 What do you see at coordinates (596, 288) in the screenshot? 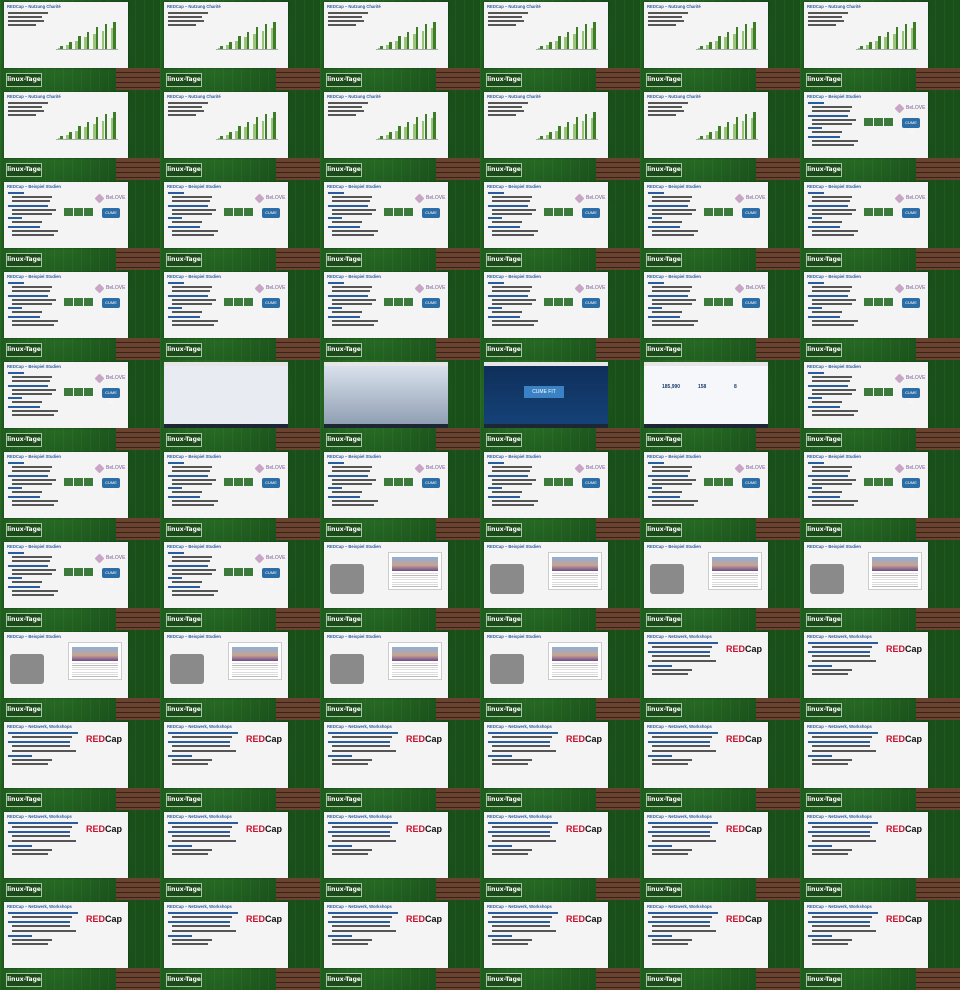
I see `betlove-text: BeLOVE` at bounding box center [596, 288].